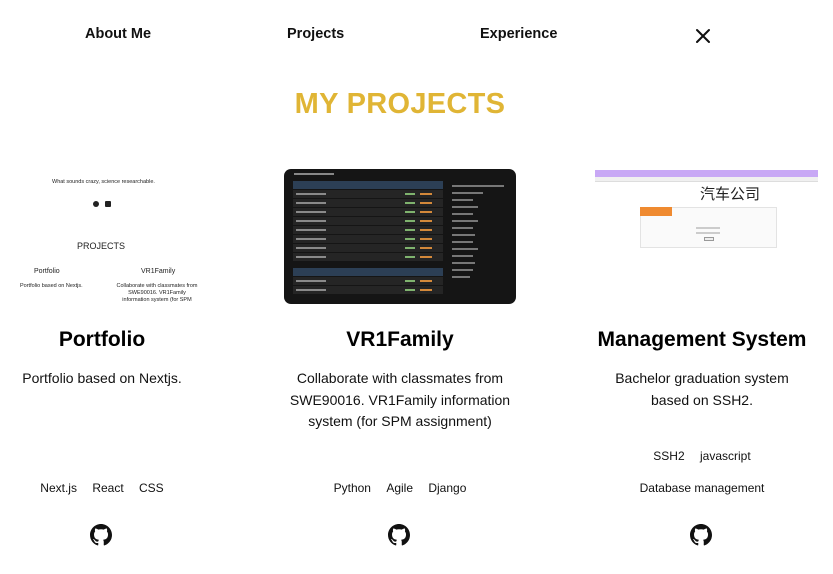 The width and height of the screenshot is (833, 574). What do you see at coordinates (702, 236) in the screenshot?
I see `project-thumbnail: 汽车公司` at bounding box center [702, 236].